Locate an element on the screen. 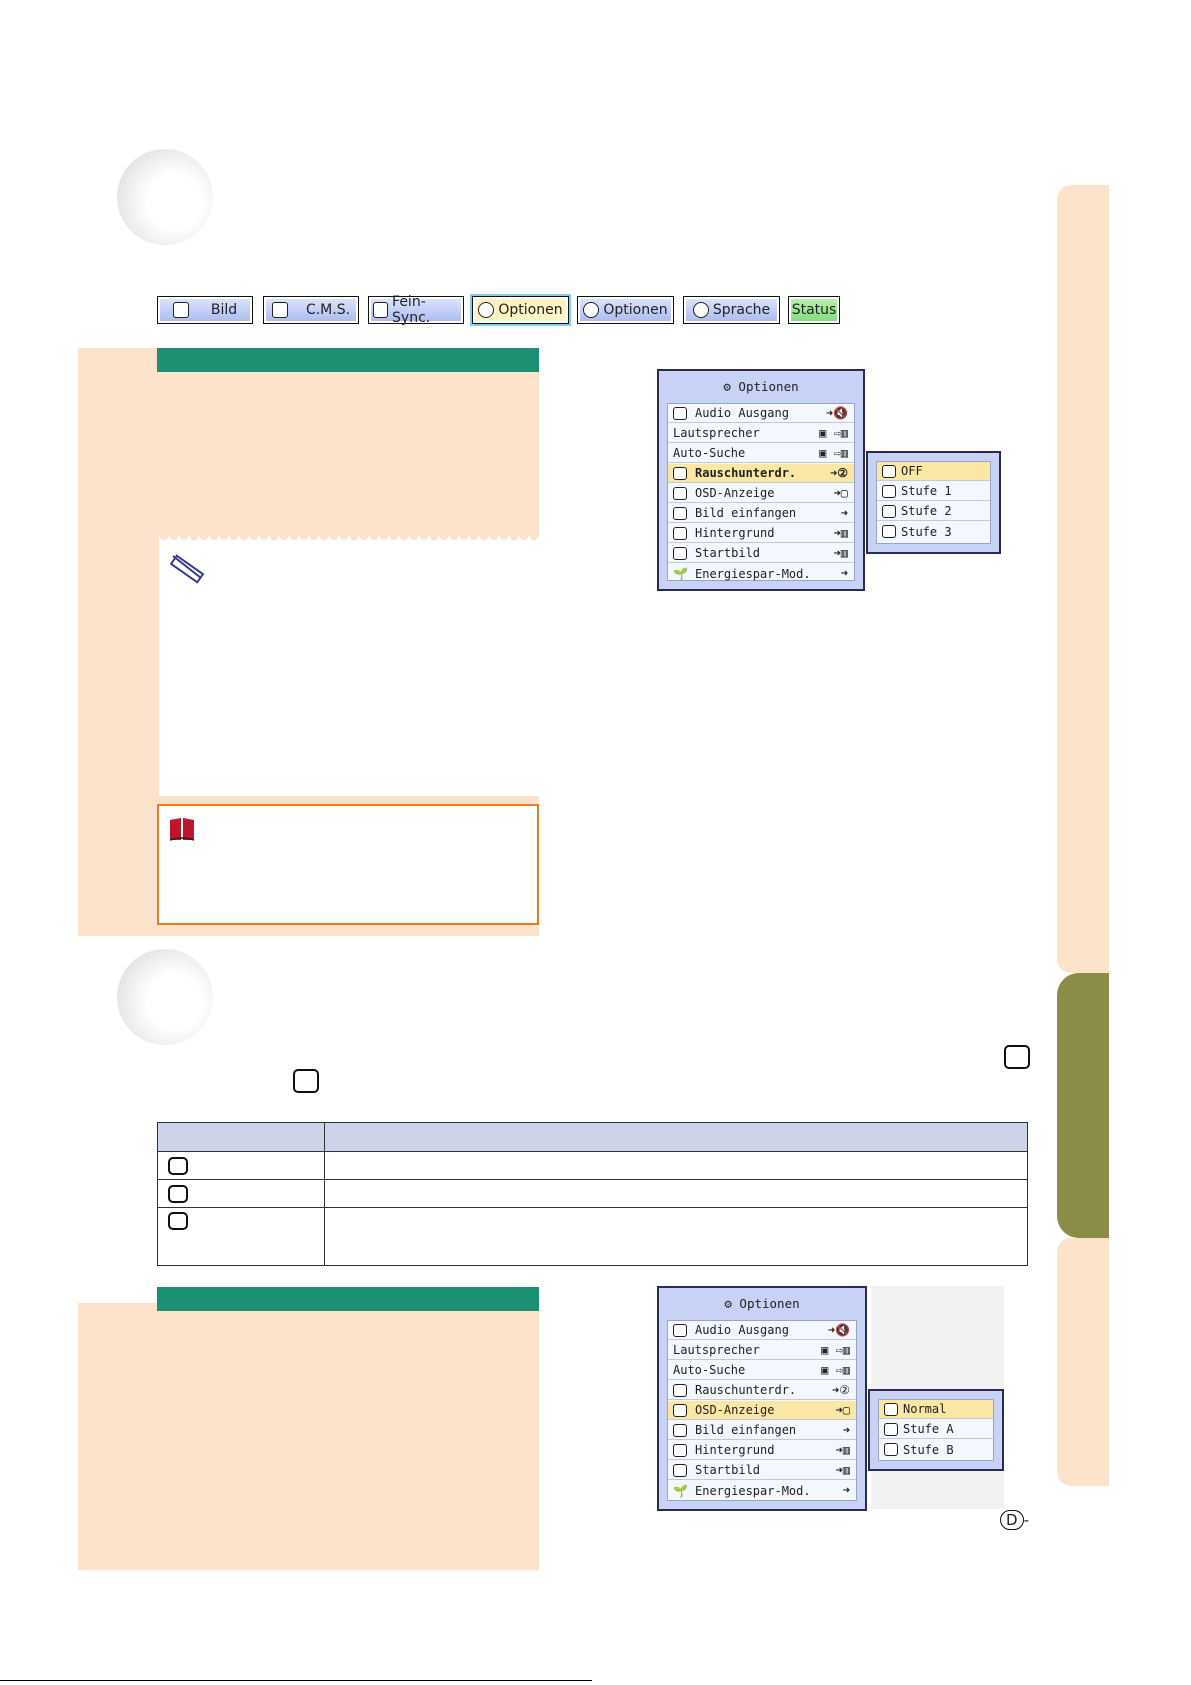  side-tab-top is located at coordinates (1083, 579).